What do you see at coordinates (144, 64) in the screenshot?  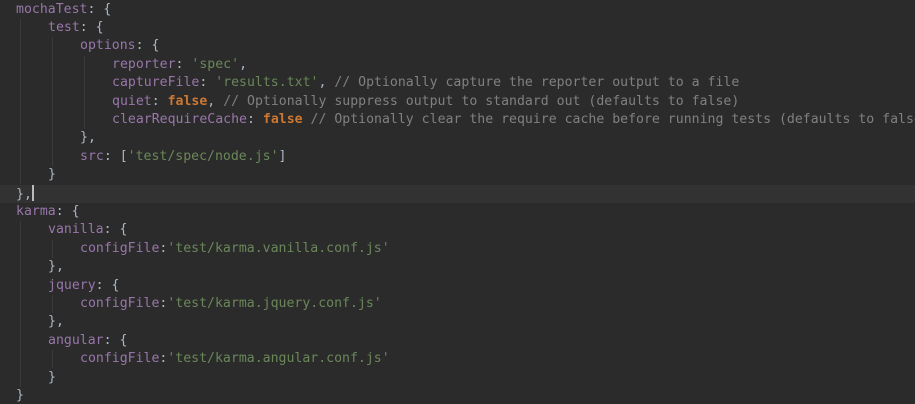 I see `property-key: reporter` at bounding box center [144, 64].